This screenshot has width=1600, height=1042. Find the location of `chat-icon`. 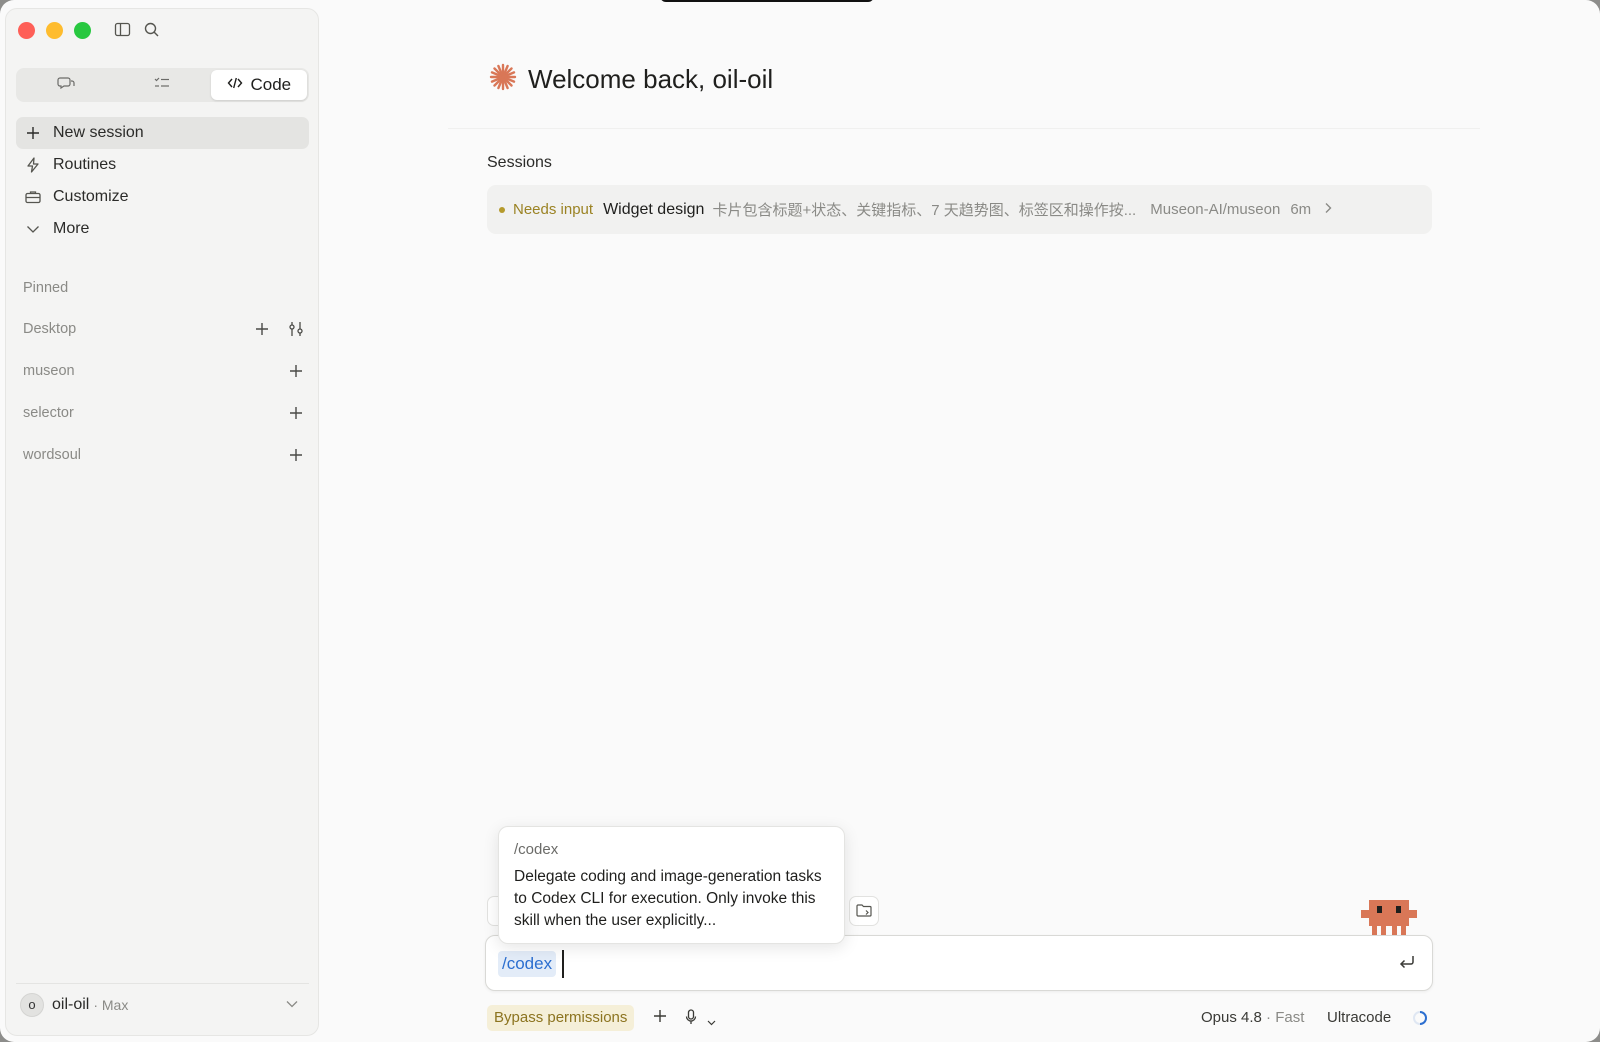

chat-icon is located at coordinates (66, 85).